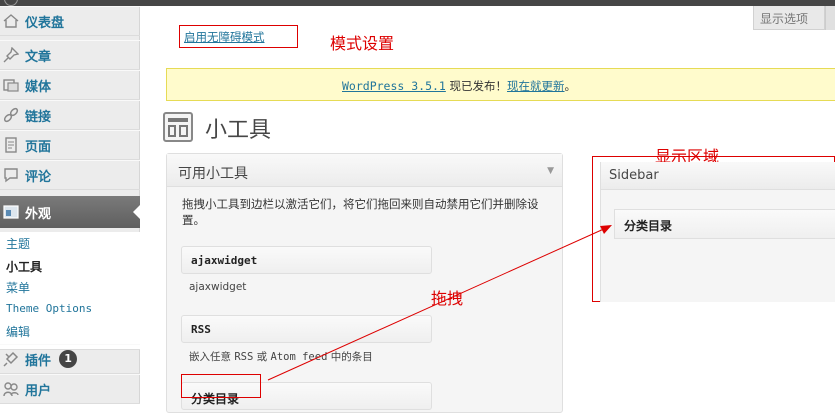  Describe the element at coordinates (11, 115) in the screenshot. I see `link-icon` at that location.